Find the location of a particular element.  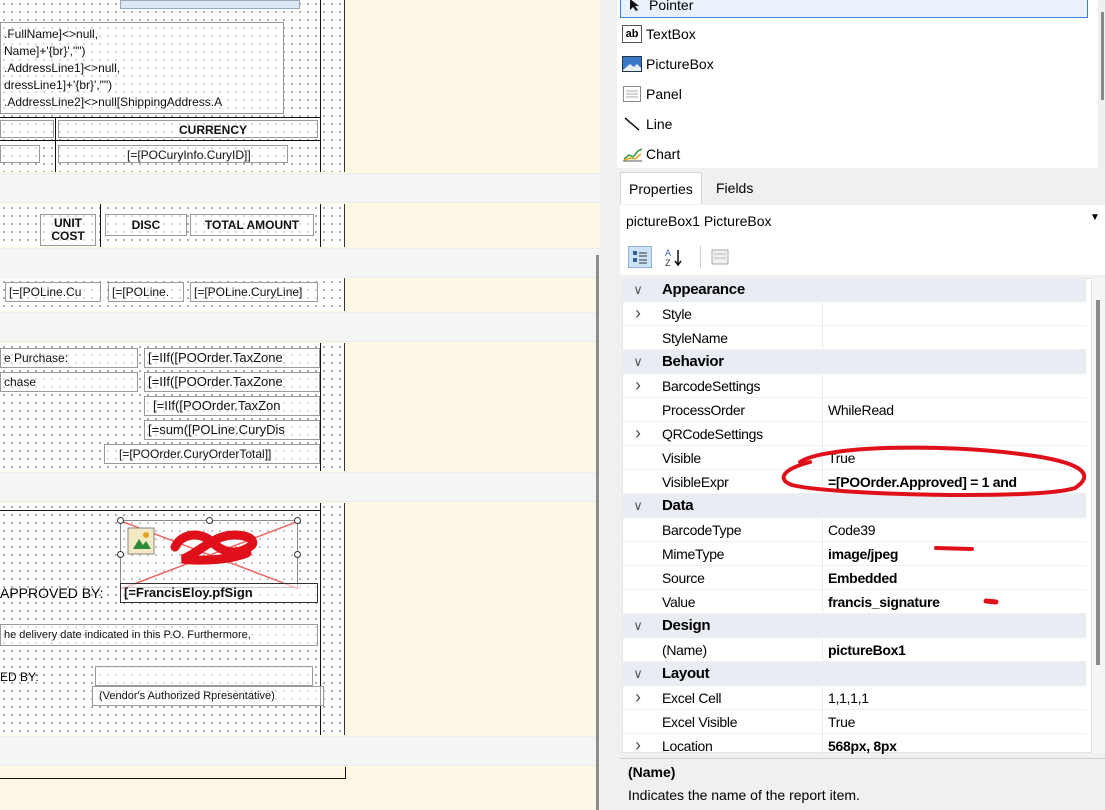

property-value: 1,1,1,1 is located at coordinates (954, 697).